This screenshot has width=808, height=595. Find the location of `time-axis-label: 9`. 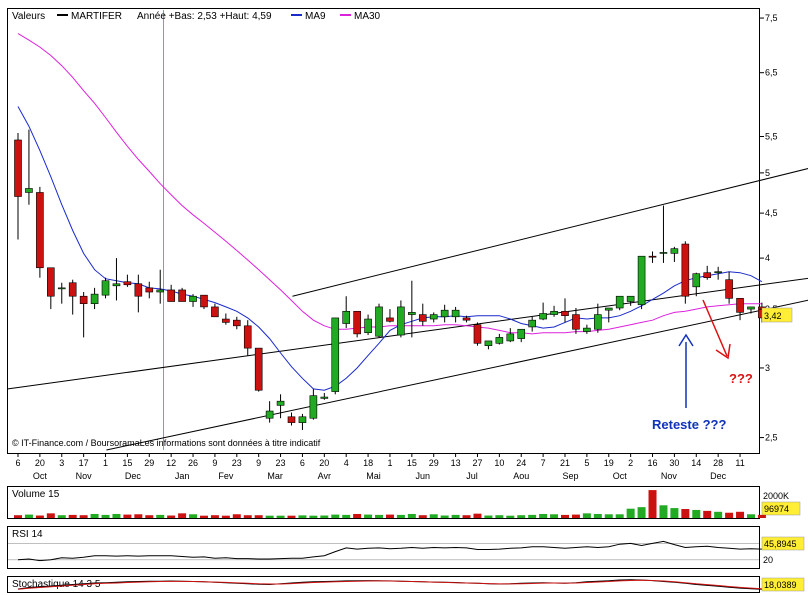

time-axis-label: 9 is located at coordinates (214, 463).